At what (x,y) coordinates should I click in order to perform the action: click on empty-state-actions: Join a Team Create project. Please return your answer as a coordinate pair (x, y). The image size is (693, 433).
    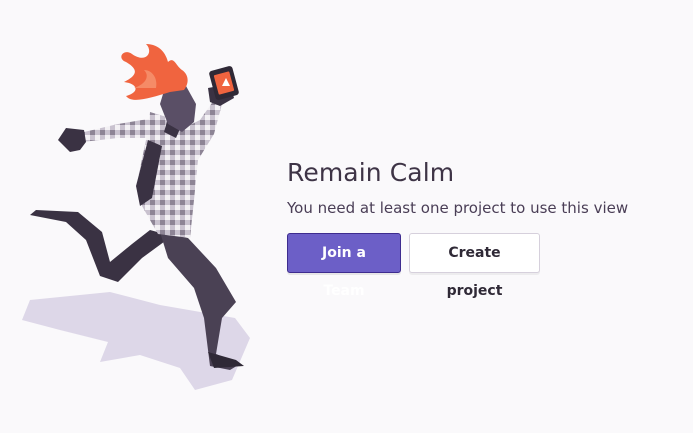
    Looking at the image, I should click on (477, 266).